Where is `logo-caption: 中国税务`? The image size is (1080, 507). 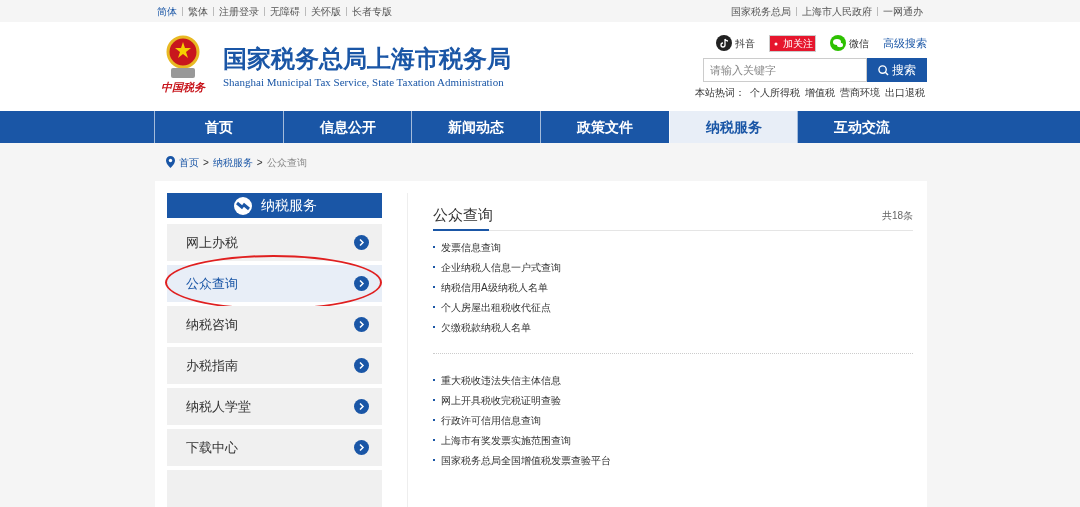
logo-caption: 中国税务 is located at coordinates (183, 87).